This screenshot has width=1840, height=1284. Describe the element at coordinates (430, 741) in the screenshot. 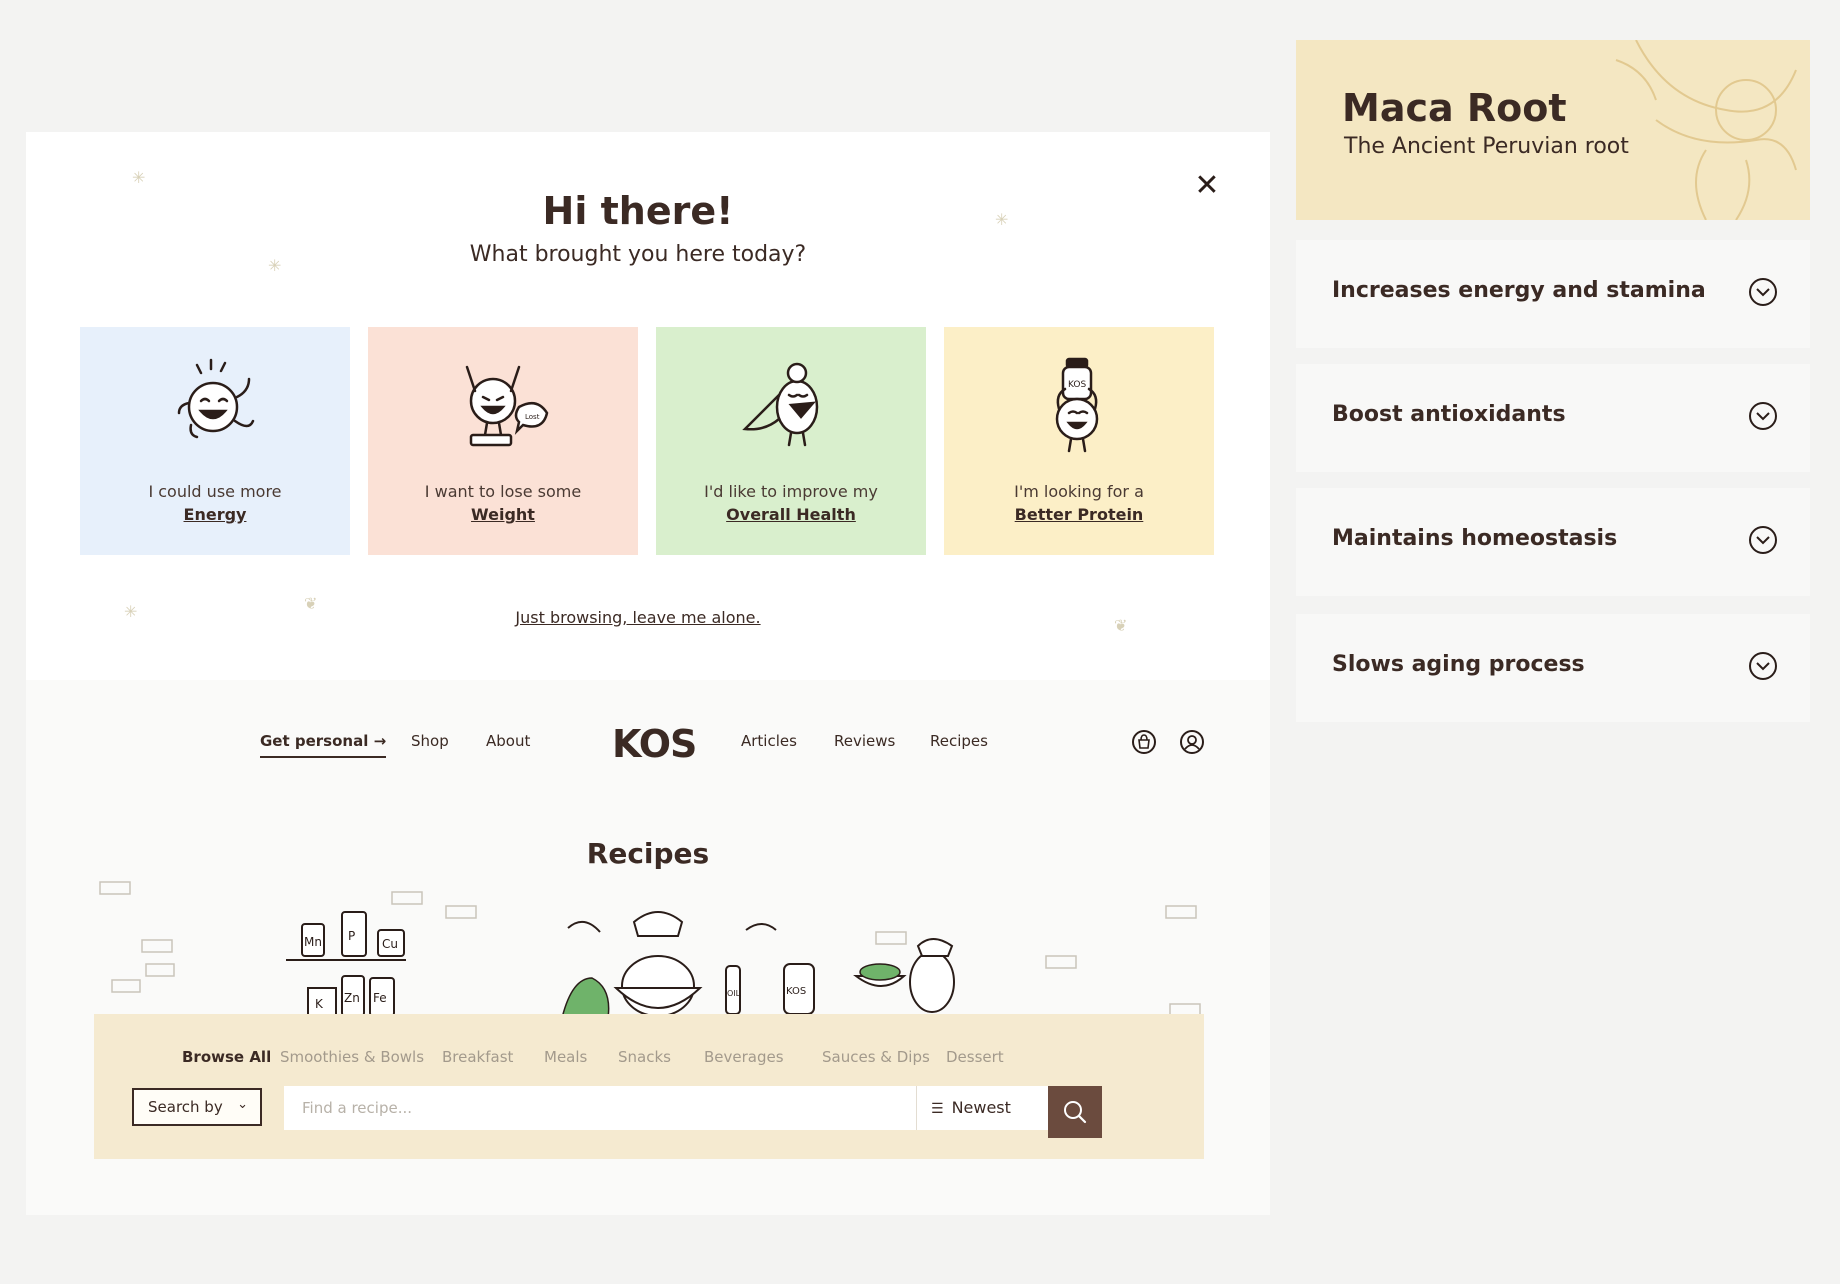

I see `nav-shop: Shop` at that location.